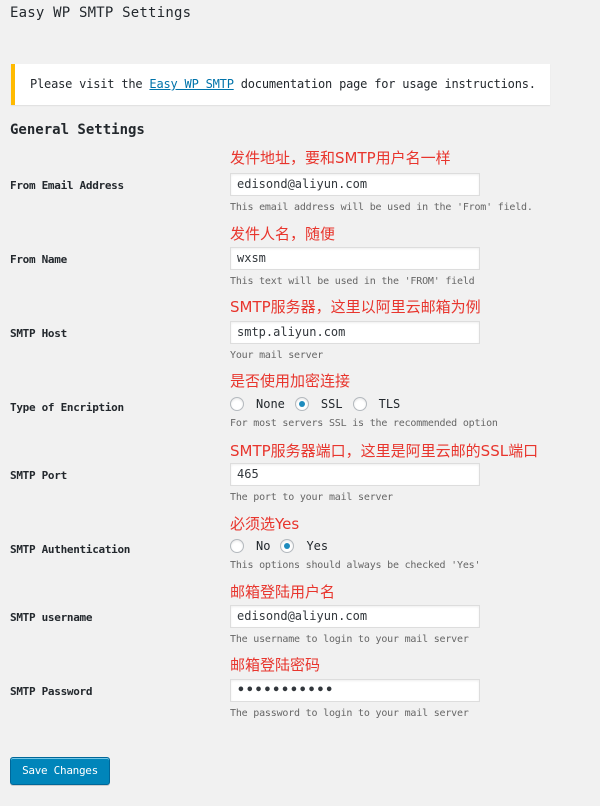 The image size is (600, 806). Describe the element at coordinates (290, 381) in the screenshot. I see `annotation-encryption: 是否使用加密连接` at that location.